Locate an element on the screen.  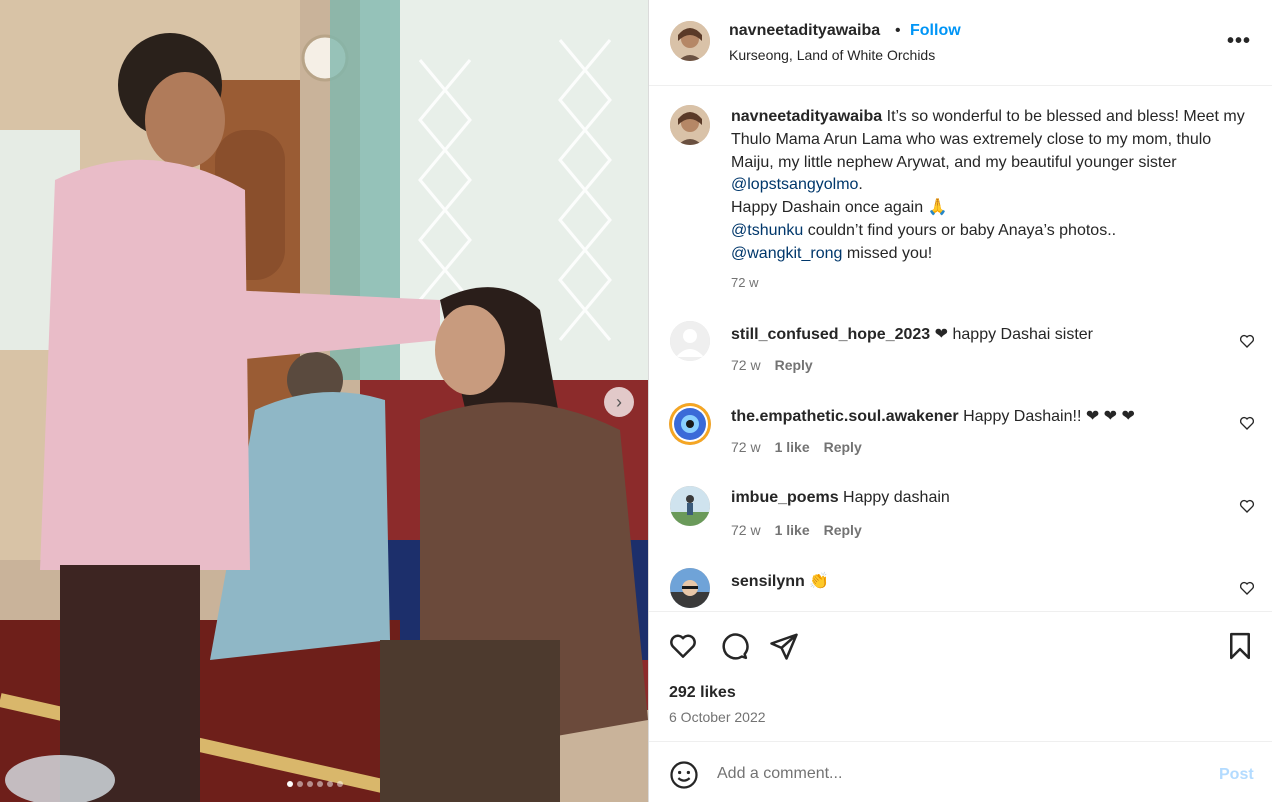
comment-username: still_confused_hope_2023 is located at coordinates (830, 334).